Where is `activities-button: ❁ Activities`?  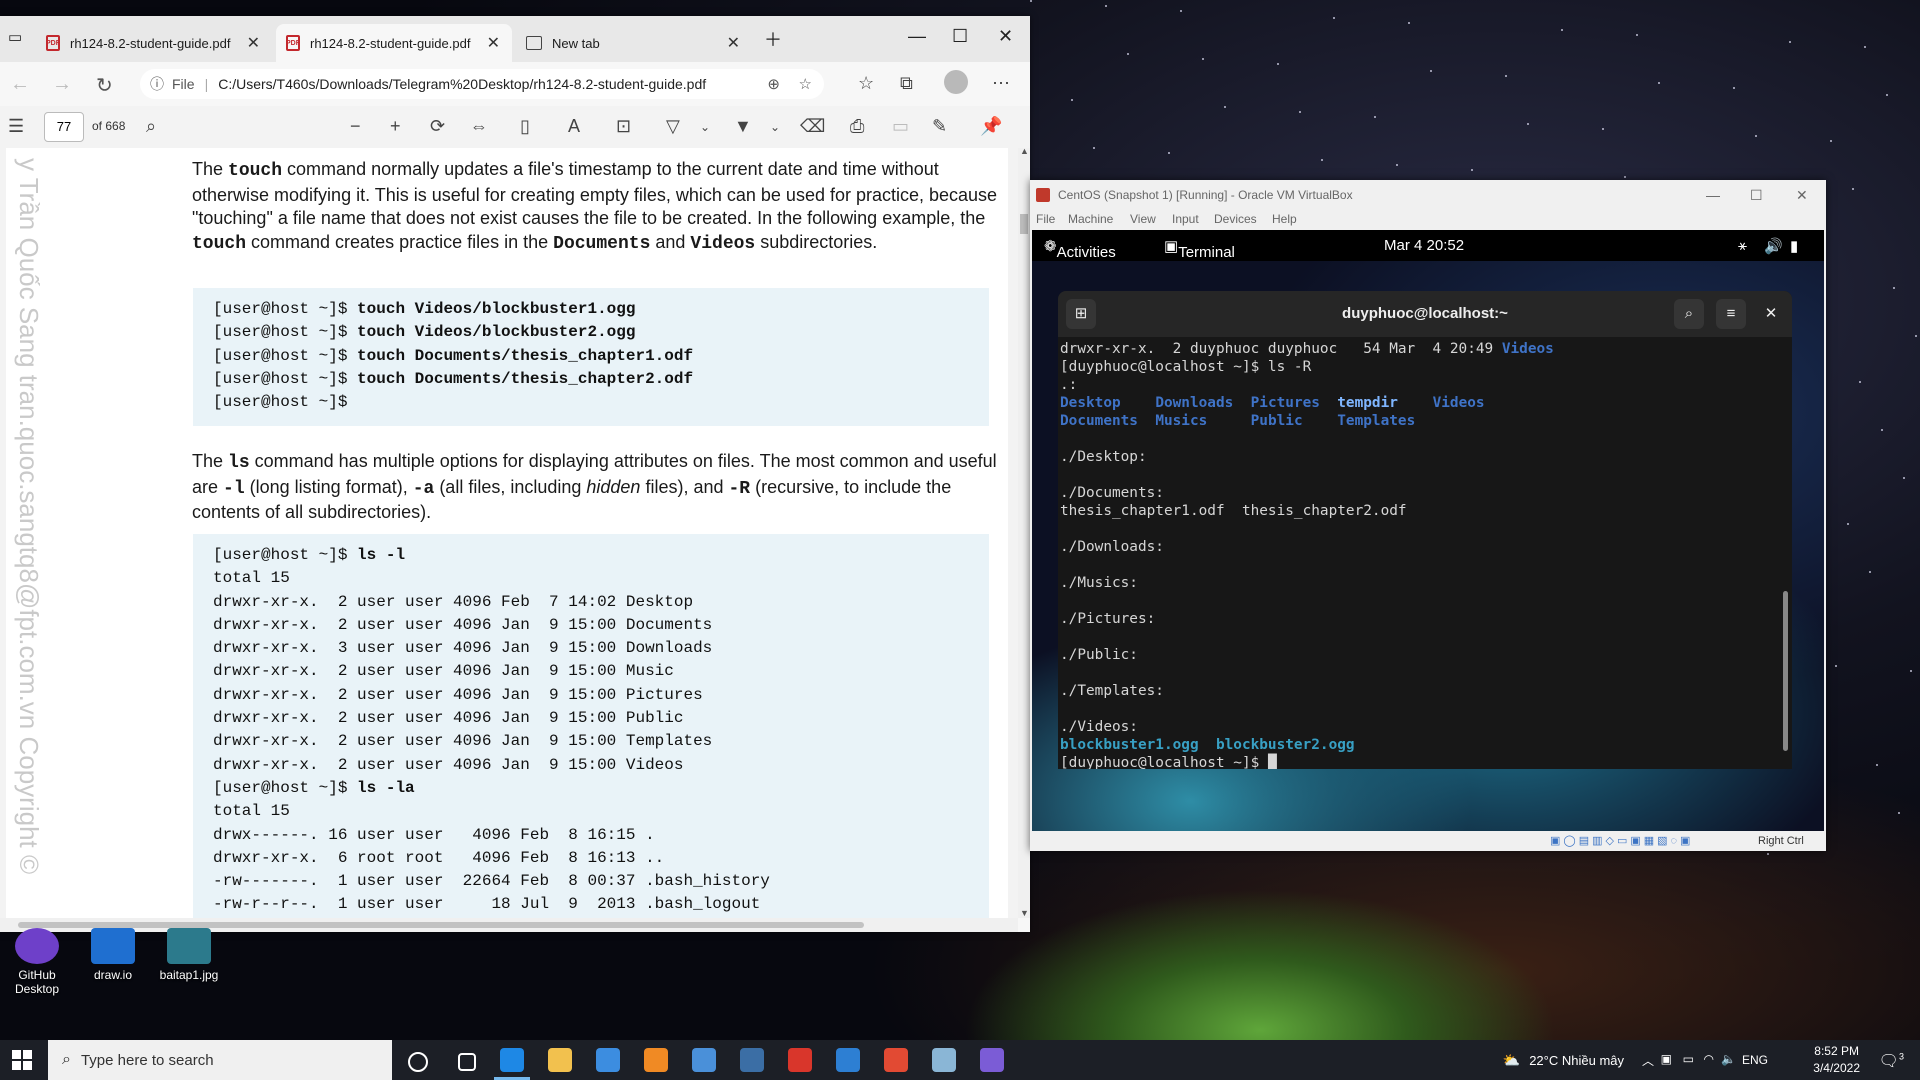 activities-button: ❁ Activities is located at coordinates (1080, 249).